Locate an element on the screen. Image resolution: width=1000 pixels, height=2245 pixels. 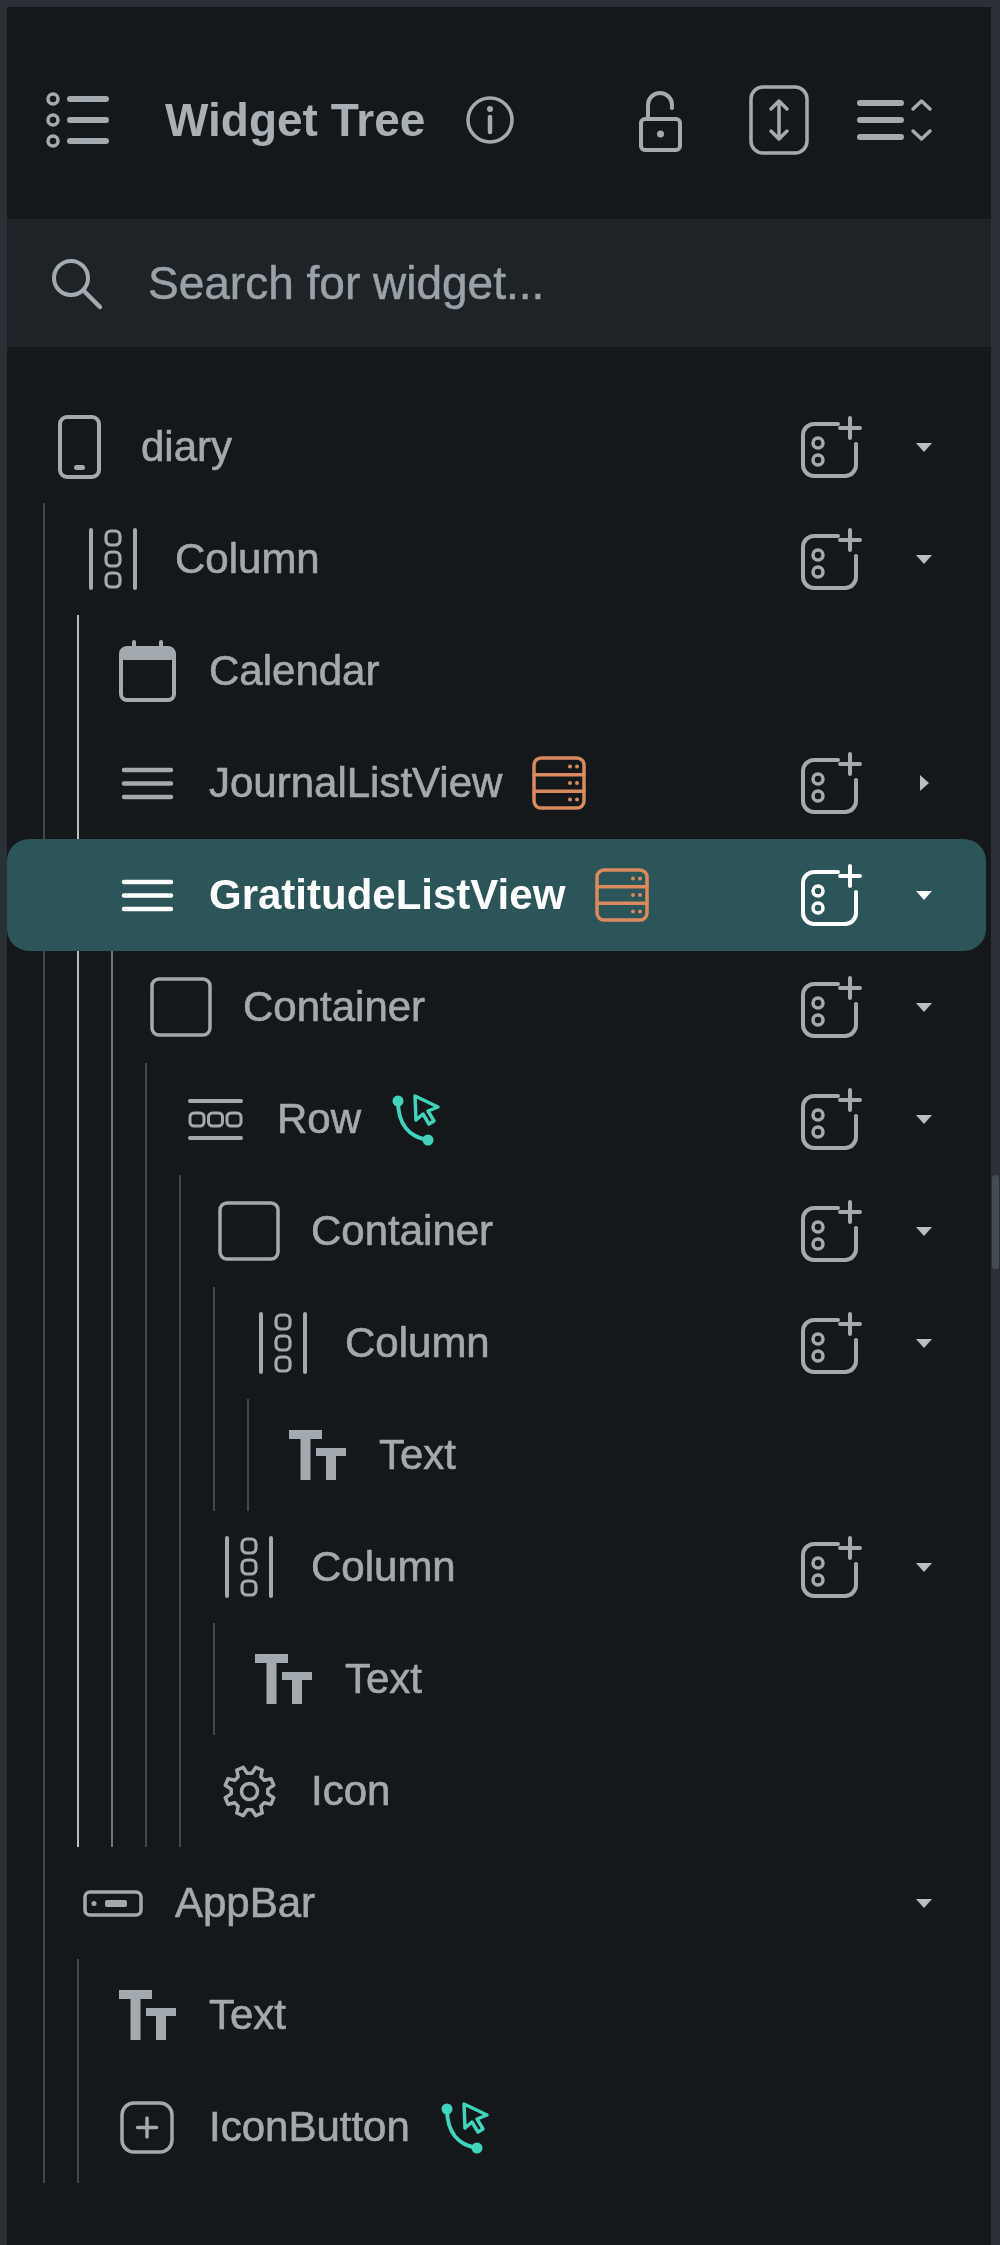
row-layout-icon is located at coordinates (215, 1119).